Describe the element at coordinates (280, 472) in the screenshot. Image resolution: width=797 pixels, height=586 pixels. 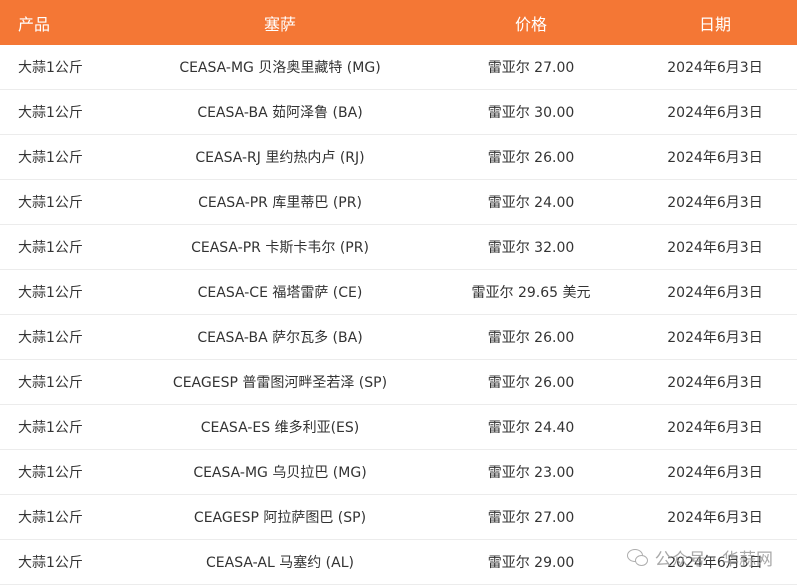
I see `cell-ceasa: CEASA-MG 乌贝拉巴 (MG)` at that location.